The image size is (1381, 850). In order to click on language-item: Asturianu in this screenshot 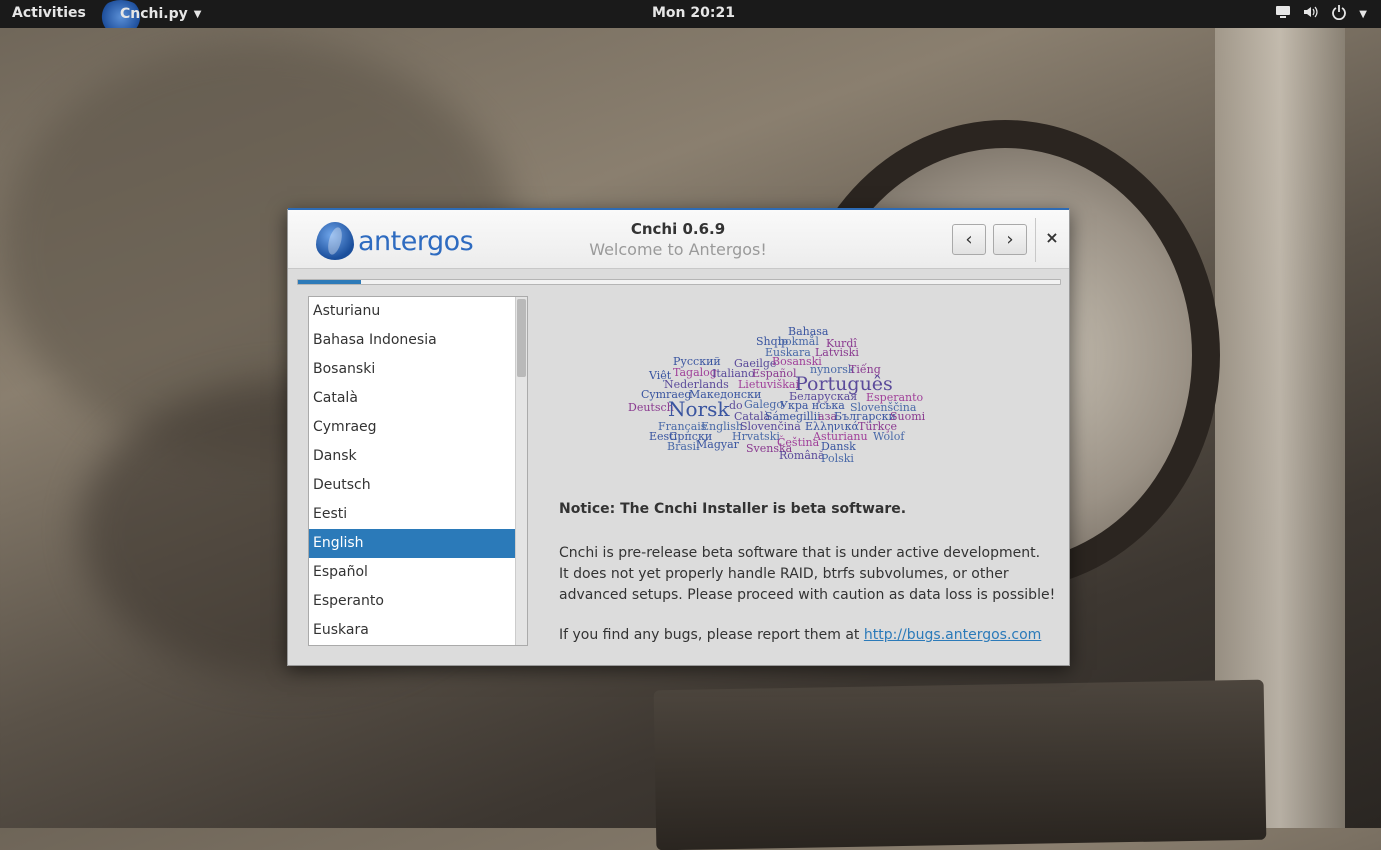, I will do `click(412, 311)`.